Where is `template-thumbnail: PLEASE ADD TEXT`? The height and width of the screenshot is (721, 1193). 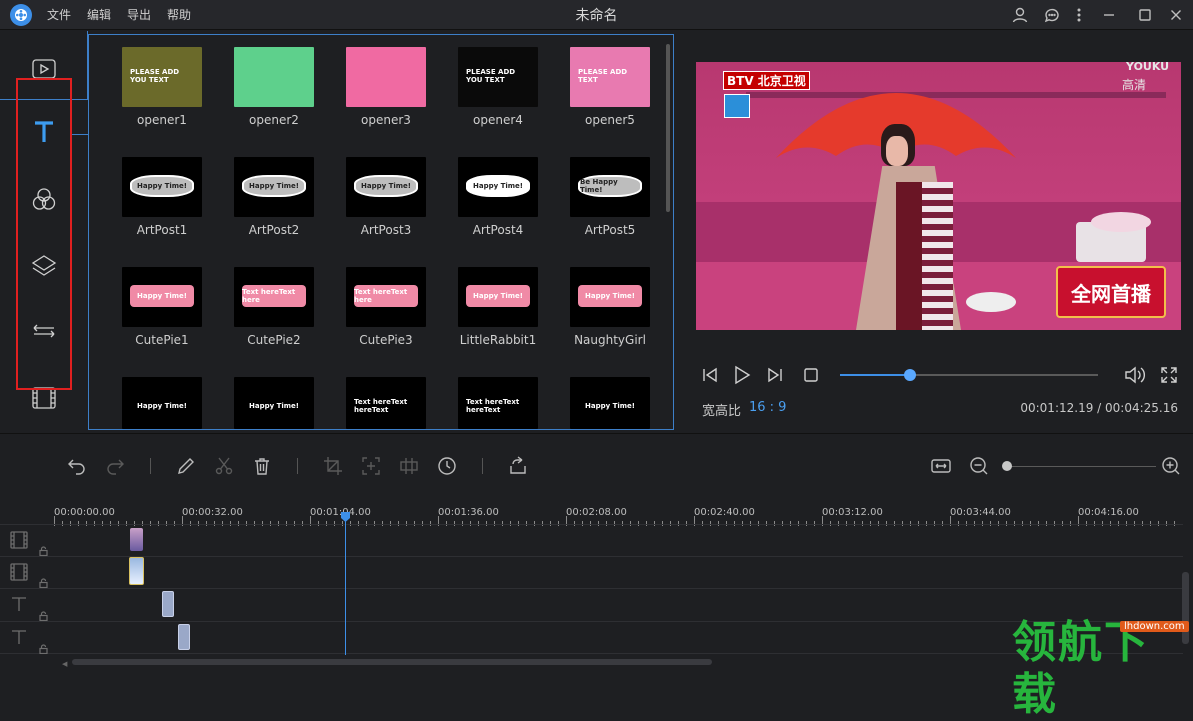
template-thumbnail: PLEASE ADD TEXT is located at coordinates (610, 77).